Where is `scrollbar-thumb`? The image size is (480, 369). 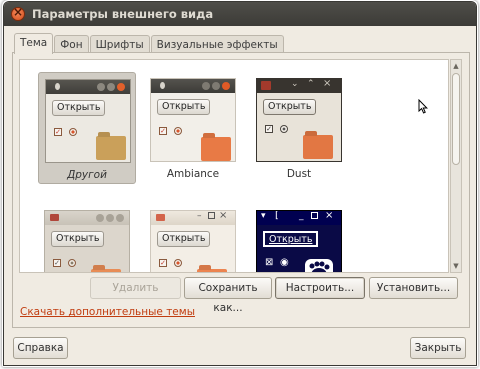
scrollbar-thumb is located at coordinates (456, 119).